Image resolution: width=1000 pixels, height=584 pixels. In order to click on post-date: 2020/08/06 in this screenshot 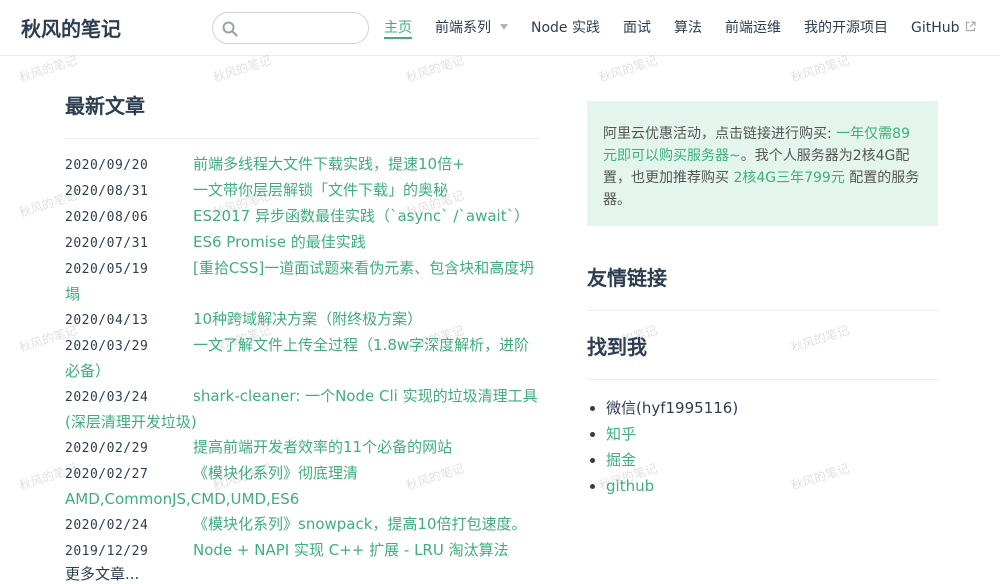, I will do `click(107, 217)`.